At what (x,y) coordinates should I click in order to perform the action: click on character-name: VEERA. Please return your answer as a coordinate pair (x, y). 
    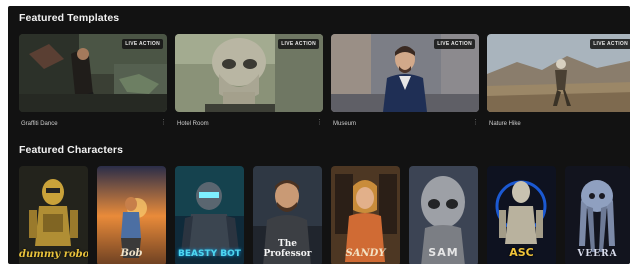
    Looking at the image, I should click on (597, 254).